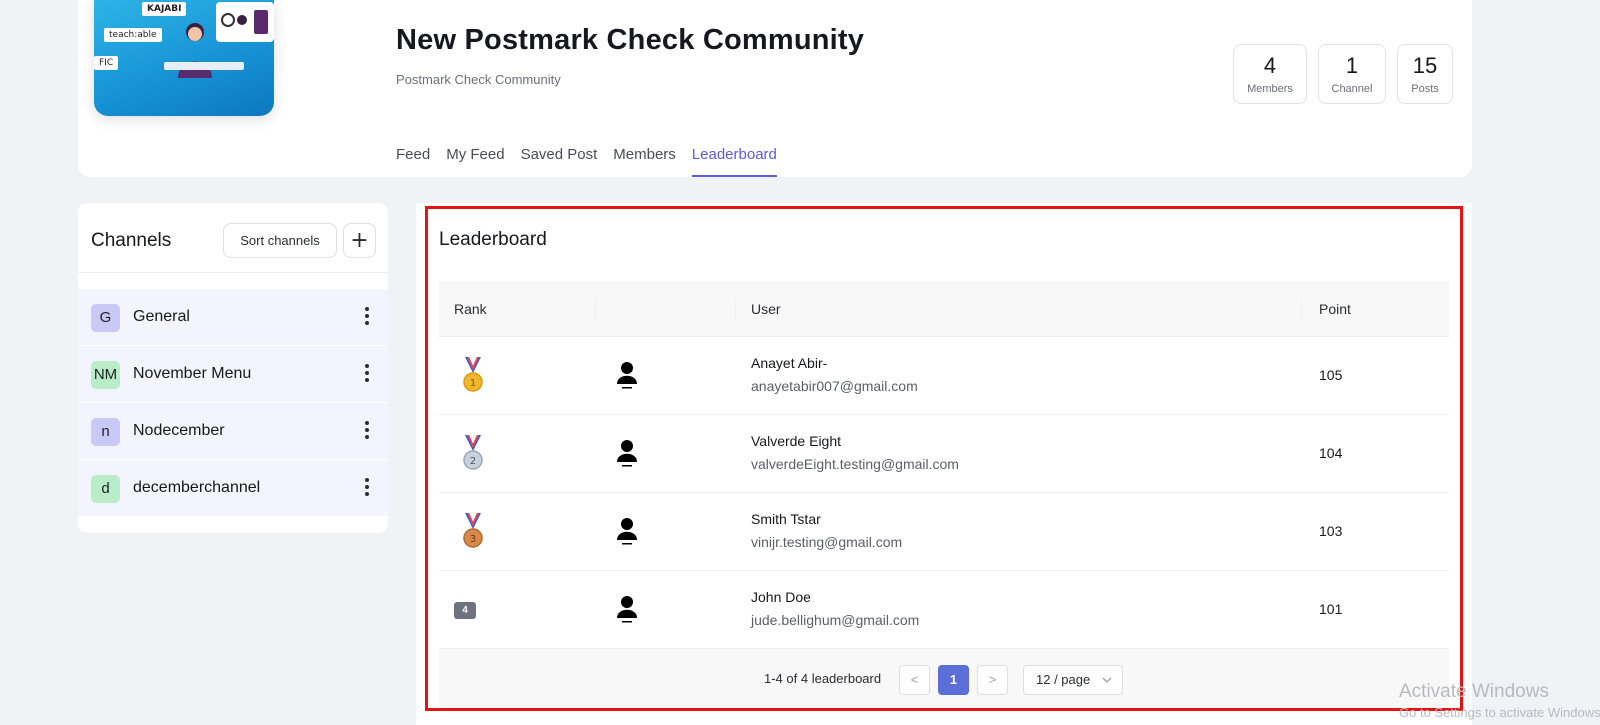 The height and width of the screenshot is (725, 1600). I want to click on channels-title: Channels, so click(131, 240).